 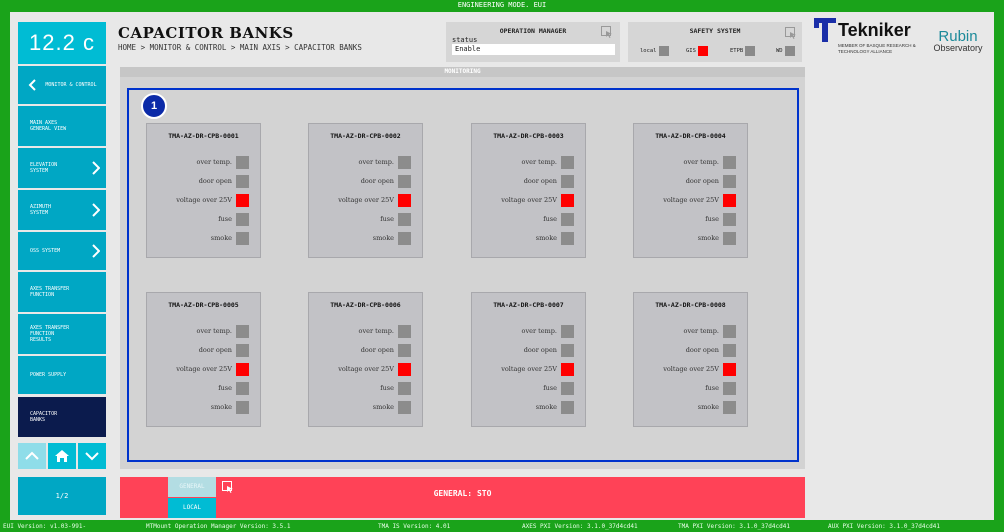 What do you see at coordinates (203, 136) in the screenshot?
I see `capacitor-bank-name: TMA-AZ-DR-CPB-0001` at bounding box center [203, 136].